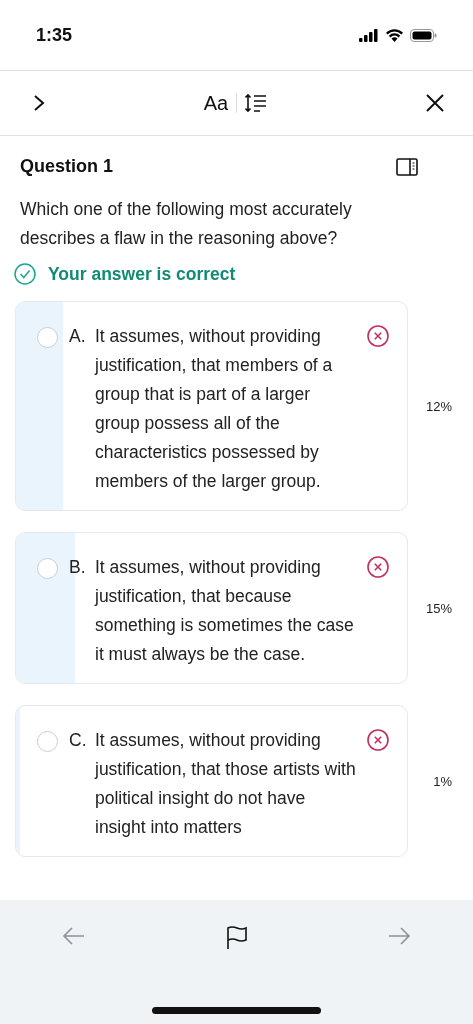  I want to click on option-text: It assumes, without providing justification, that because something is sometimes the case it must always be the case., so click(225, 611).